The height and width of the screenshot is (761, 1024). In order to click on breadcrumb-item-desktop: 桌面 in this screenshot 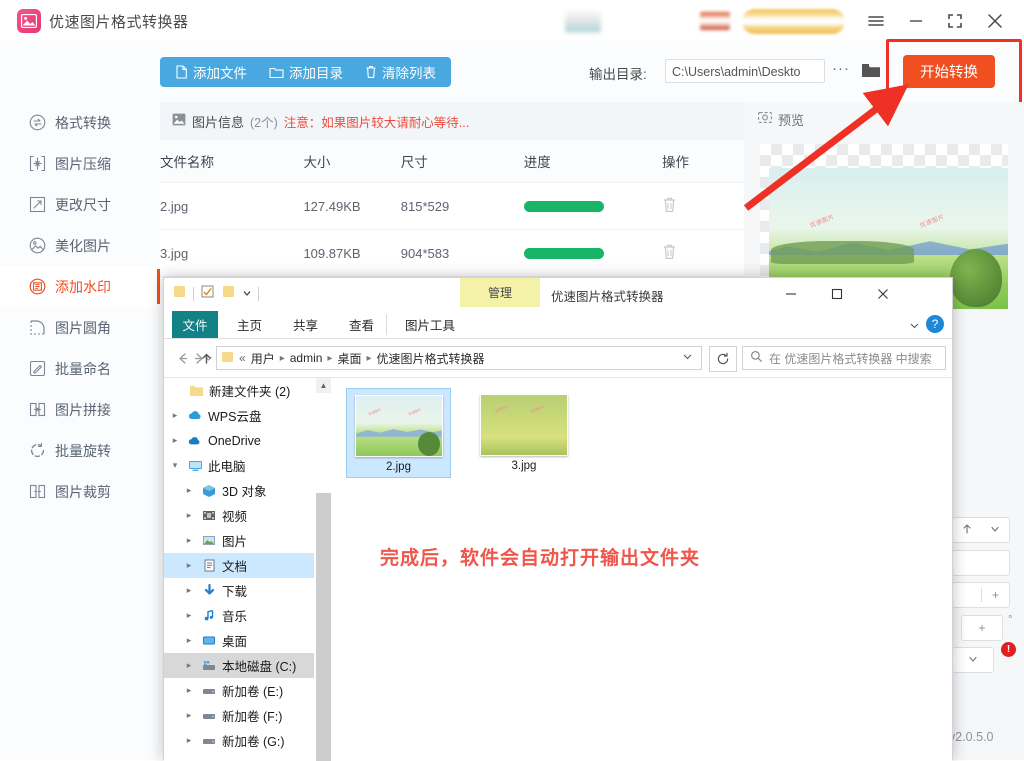, I will do `click(349, 358)`.